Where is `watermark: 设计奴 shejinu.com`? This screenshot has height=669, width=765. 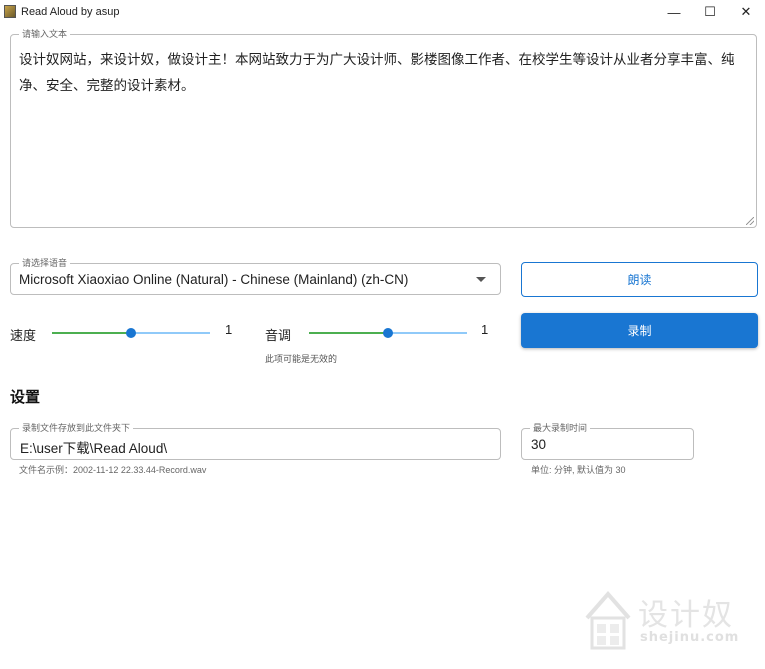 watermark: 设计奴 shejinu.com is located at coordinates (668, 623).